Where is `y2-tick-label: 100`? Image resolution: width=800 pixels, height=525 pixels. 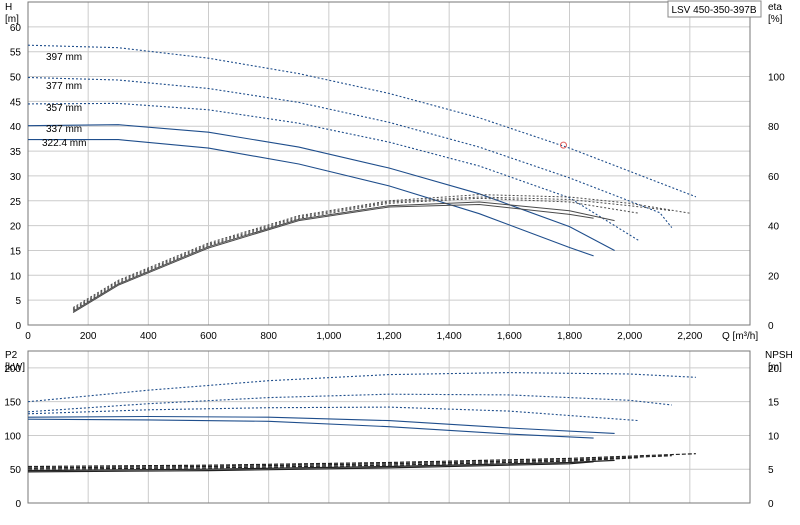 y2-tick-label: 100 is located at coordinates (776, 78).